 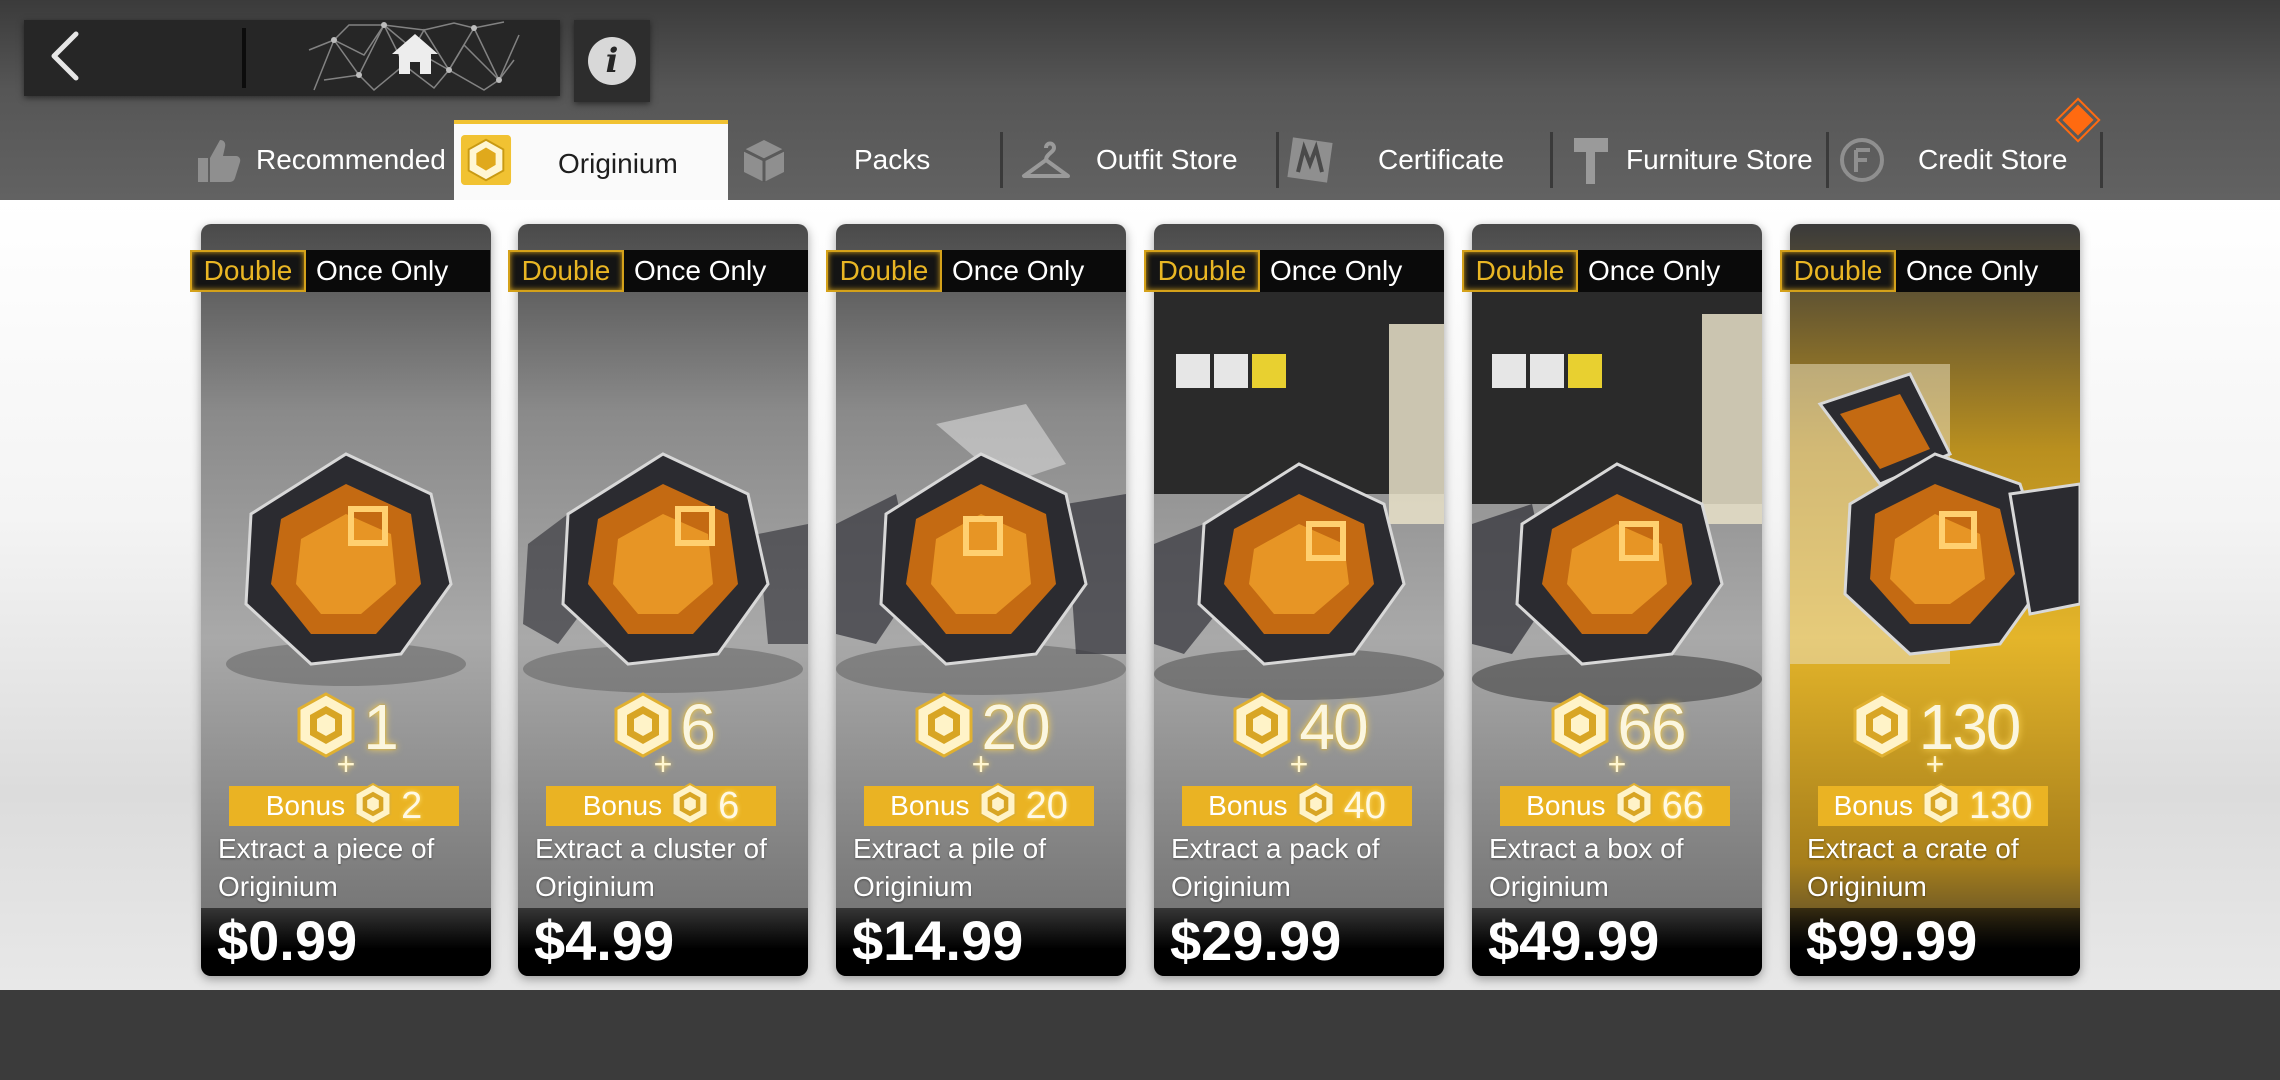 What do you see at coordinates (1592, 160) in the screenshot?
I see `hammer-icon` at bounding box center [1592, 160].